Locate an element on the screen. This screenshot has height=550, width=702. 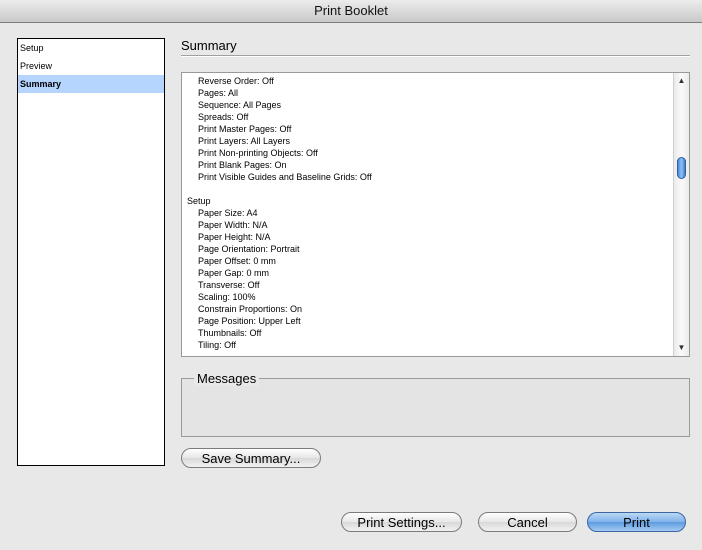
sidebar-item-setup: Setup is located at coordinates (91, 48).